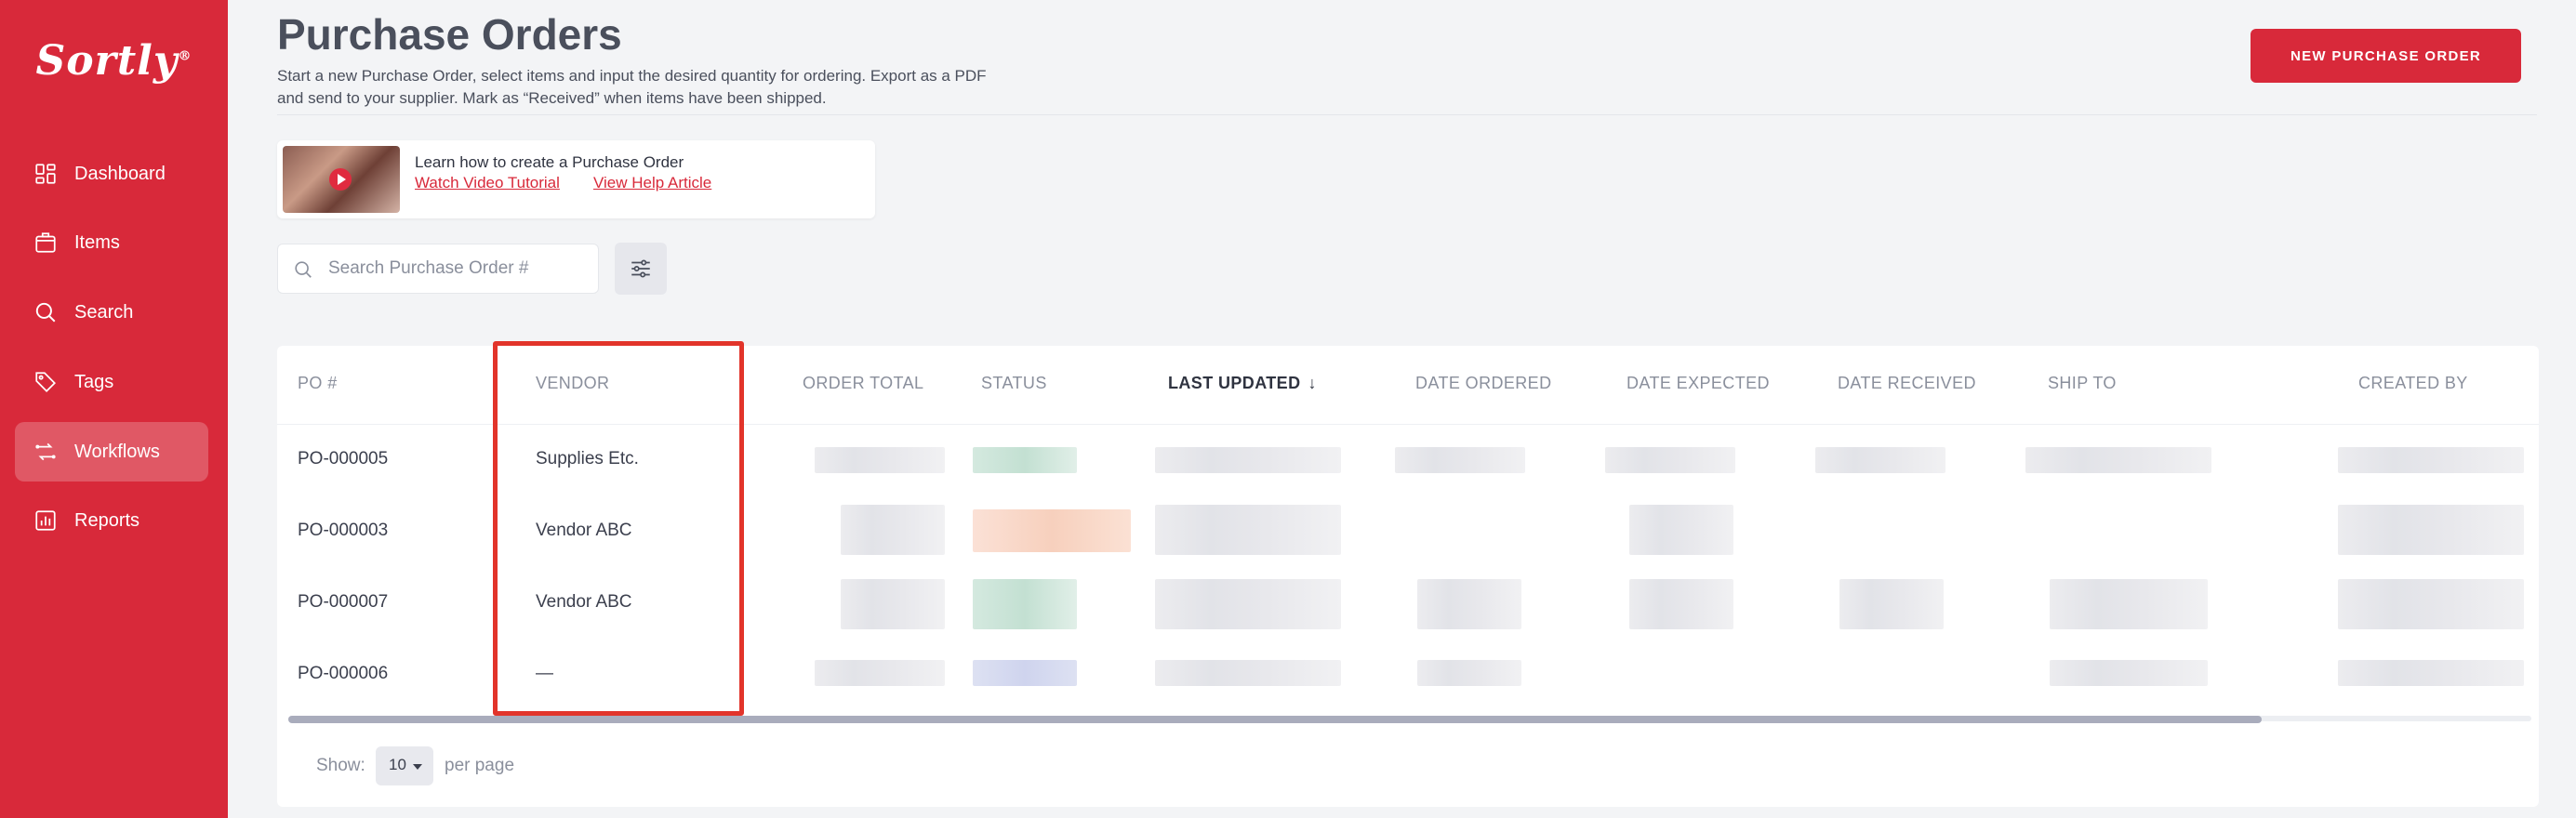  What do you see at coordinates (343, 674) in the screenshot?
I see `po-number-cell: PO-000006` at bounding box center [343, 674].